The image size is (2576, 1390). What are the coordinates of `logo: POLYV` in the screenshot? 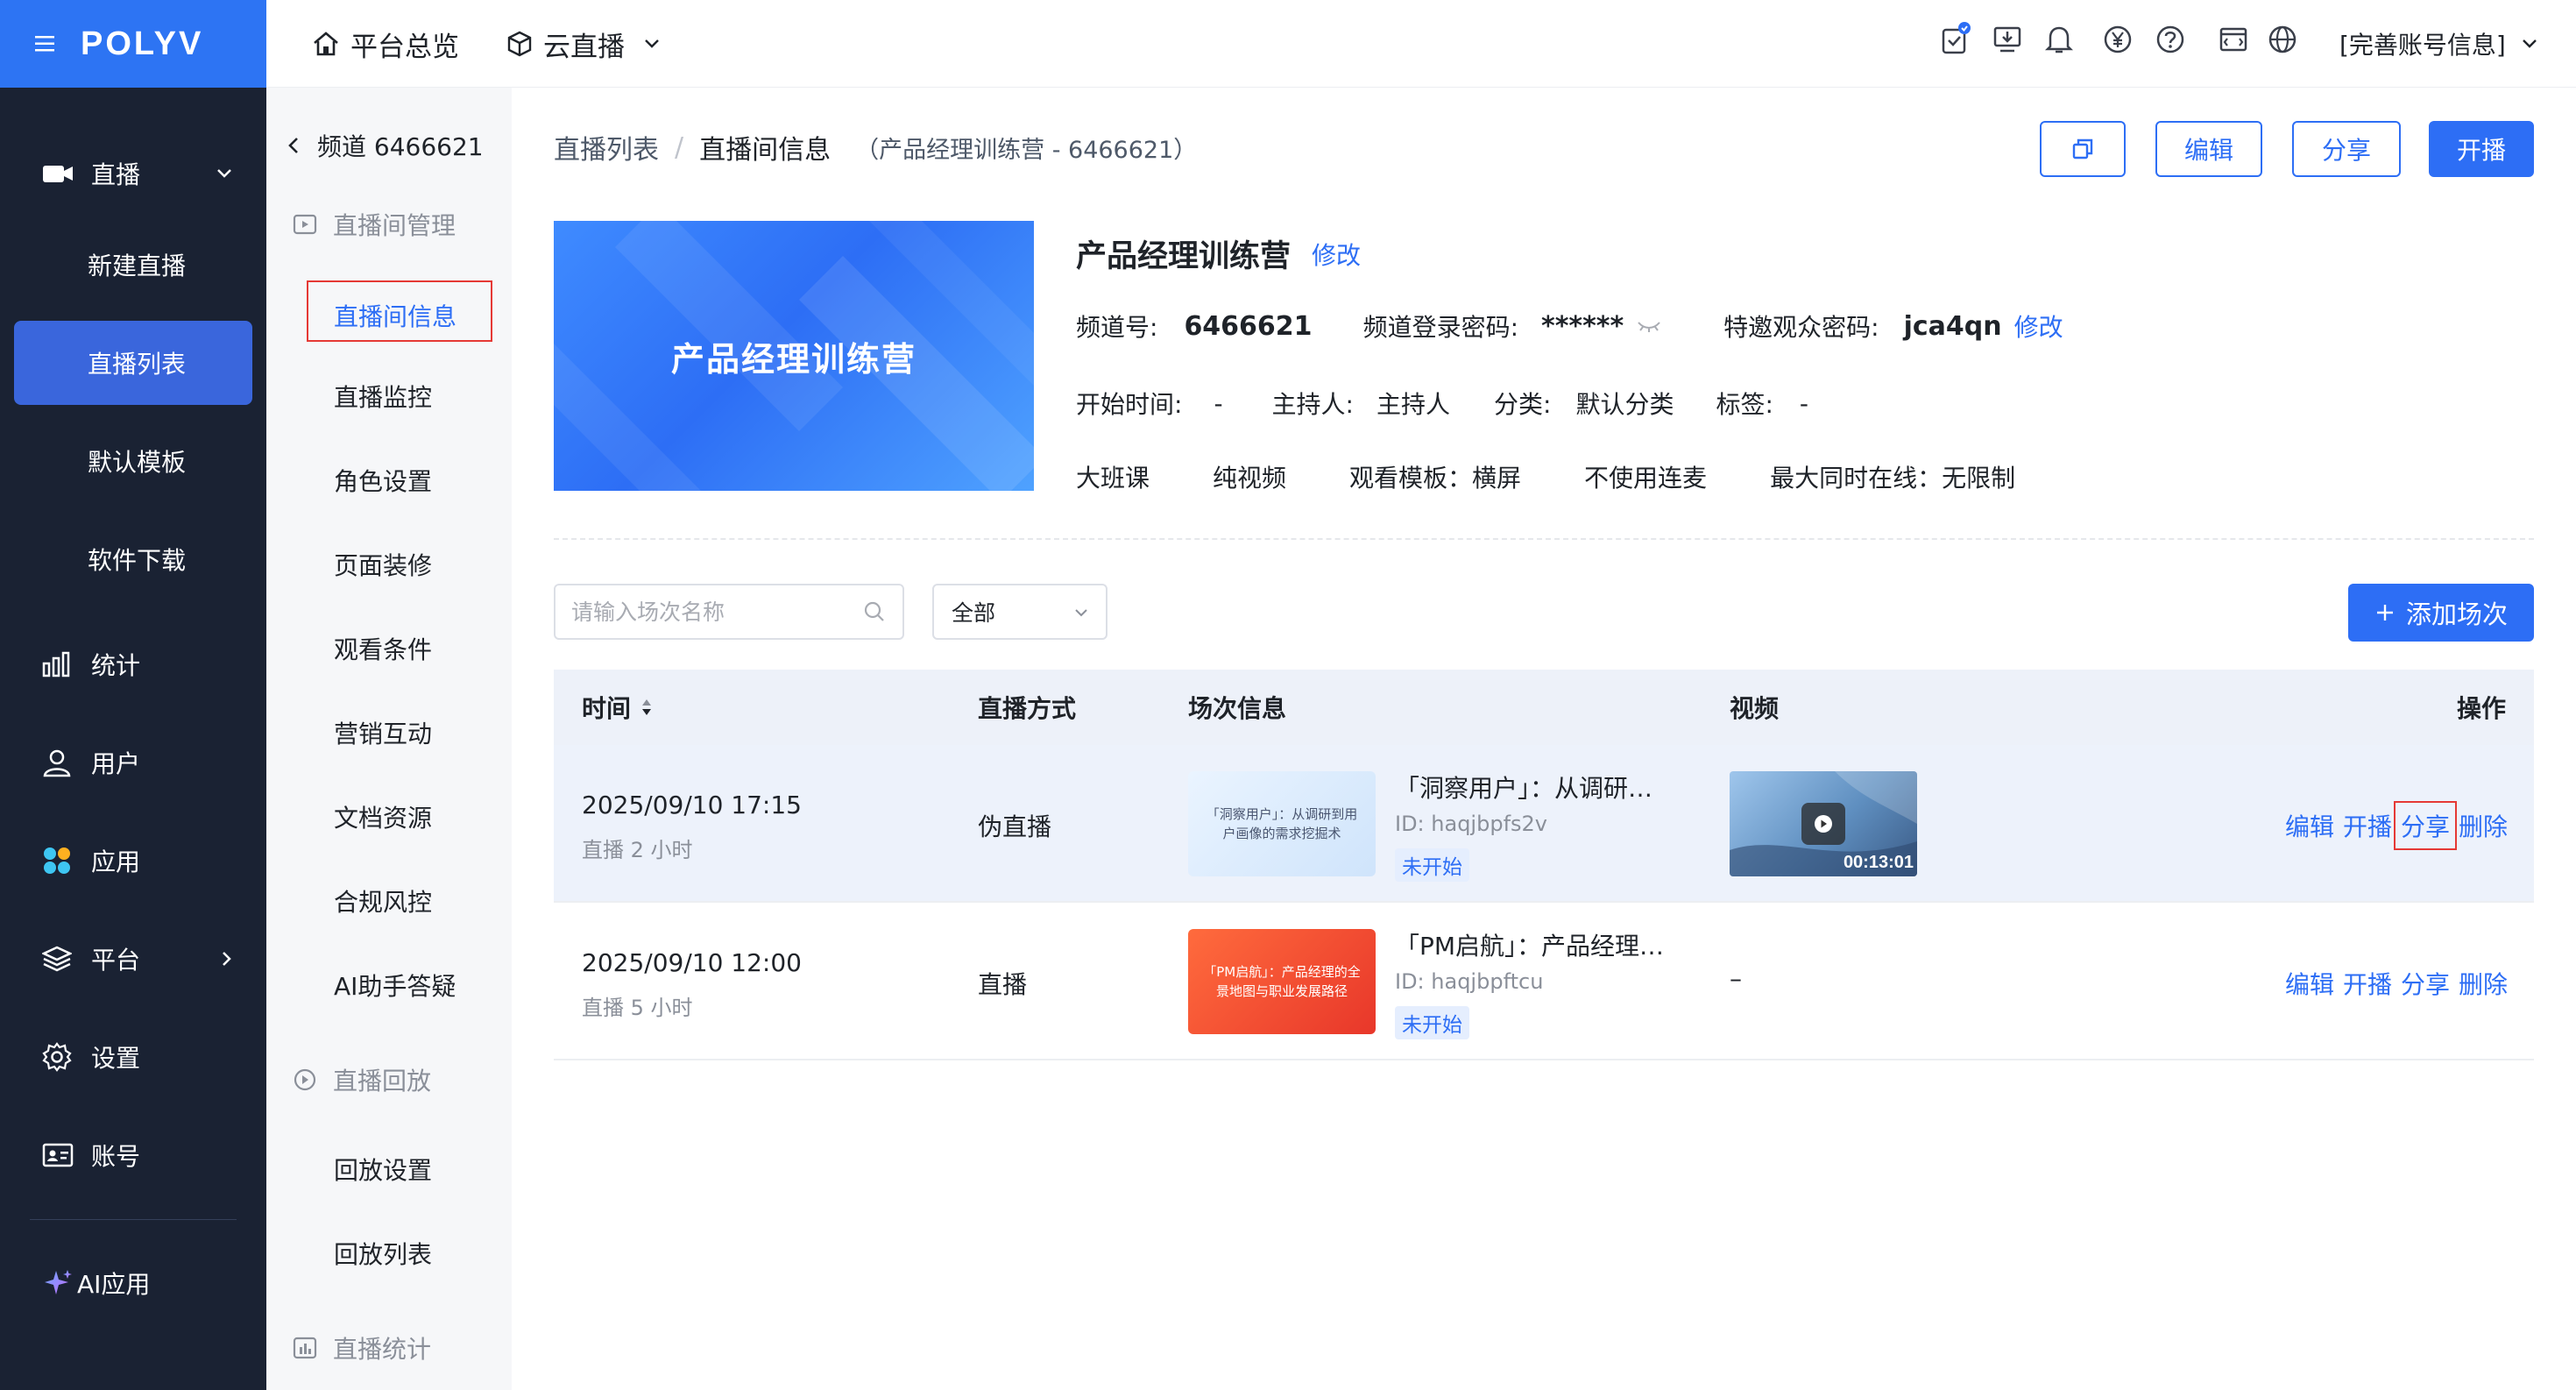 It's located at (142, 44).